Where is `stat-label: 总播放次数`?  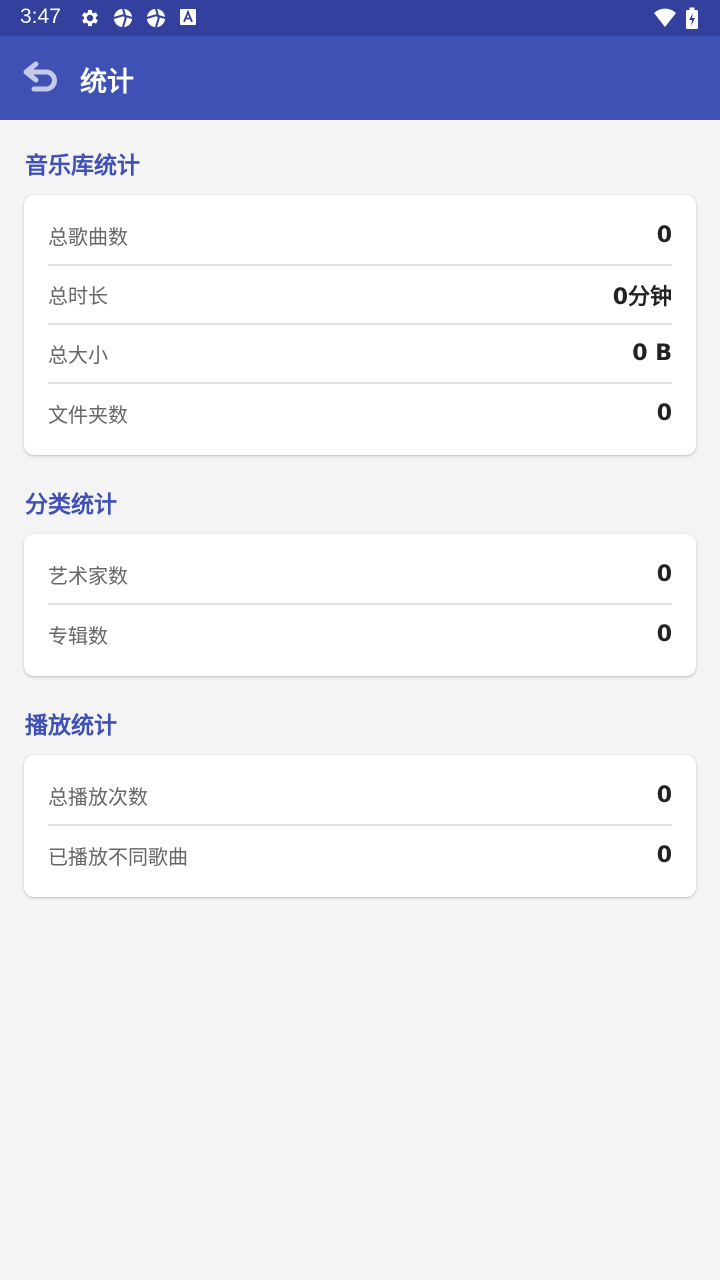
stat-label: 总播放次数 is located at coordinates (98, 797).